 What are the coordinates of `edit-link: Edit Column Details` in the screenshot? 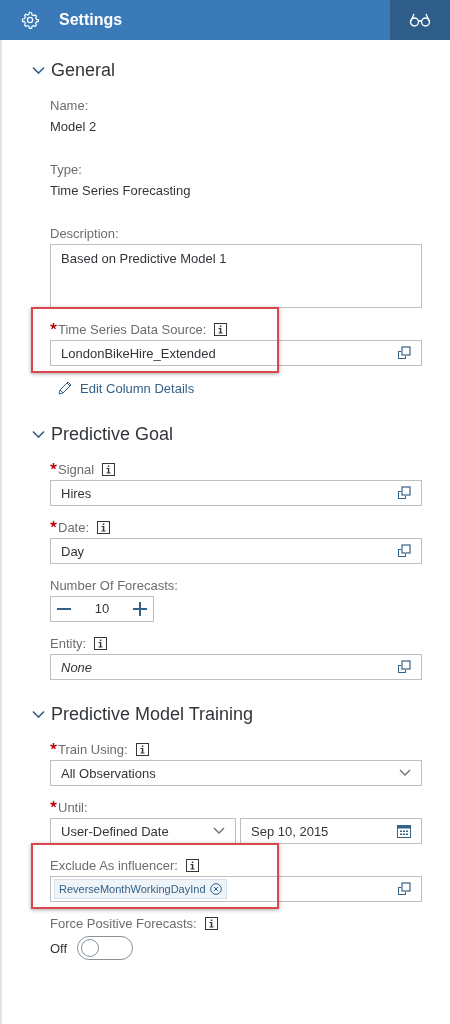 It's located at (126, 388).